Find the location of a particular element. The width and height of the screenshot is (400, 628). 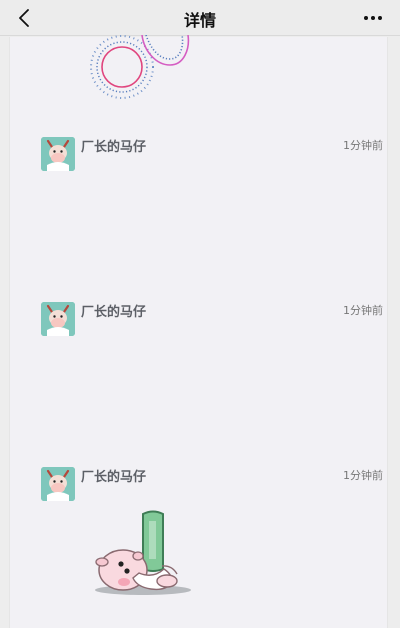

page-title: 详情 is located at coordinates (199, 20).